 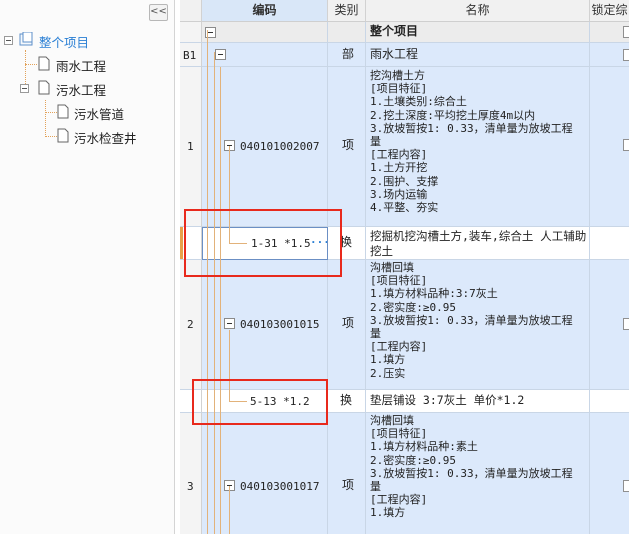 I want to click on tree-item-sewage-pipe: 污水管道, so click(x=99, y=113).